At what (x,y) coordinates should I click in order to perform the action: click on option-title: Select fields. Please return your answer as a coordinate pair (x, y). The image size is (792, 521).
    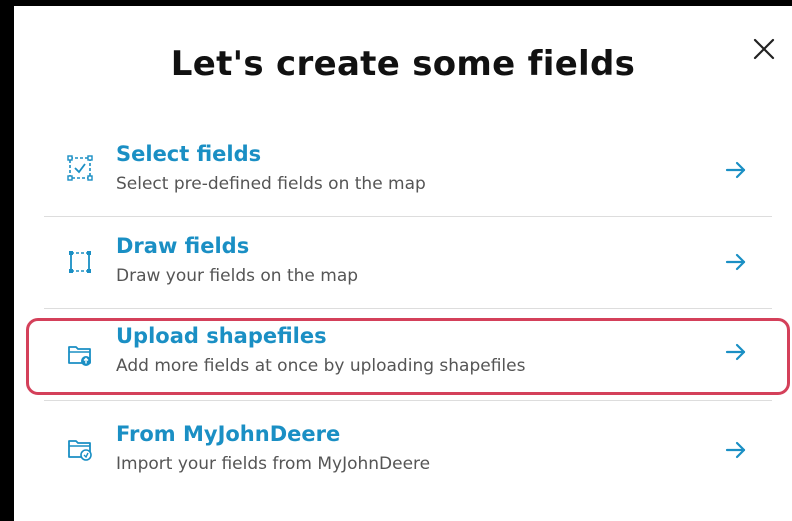
    Looking at the image, I should click on (189, 154).